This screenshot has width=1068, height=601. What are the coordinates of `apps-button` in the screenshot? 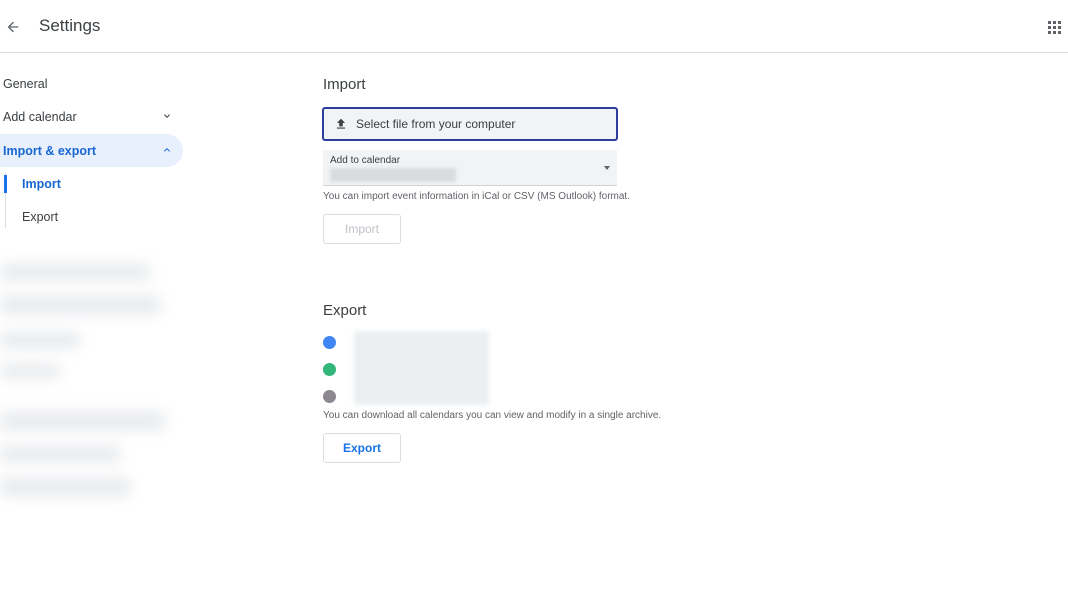 It's located at (1054, 27).